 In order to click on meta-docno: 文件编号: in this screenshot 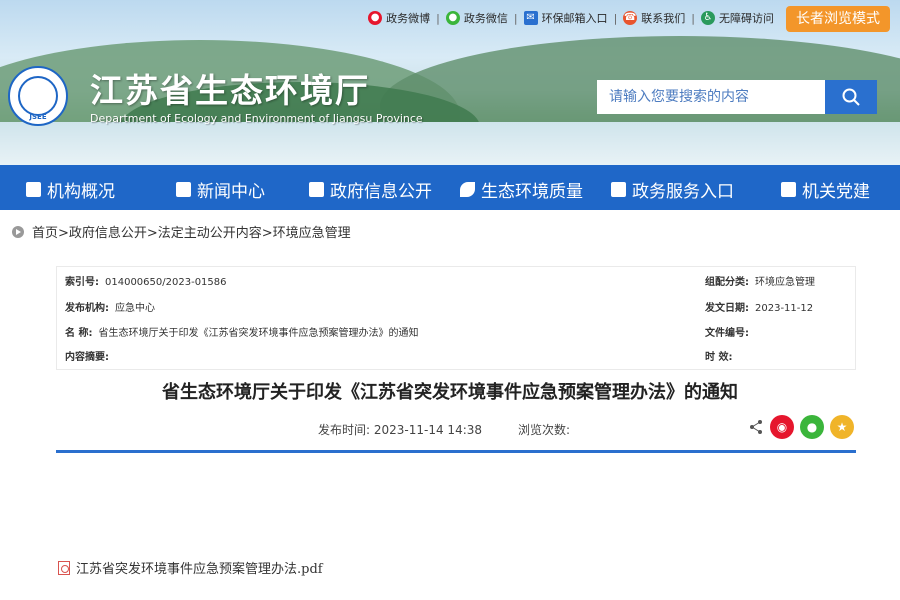, I will do `click(730, 334)`.